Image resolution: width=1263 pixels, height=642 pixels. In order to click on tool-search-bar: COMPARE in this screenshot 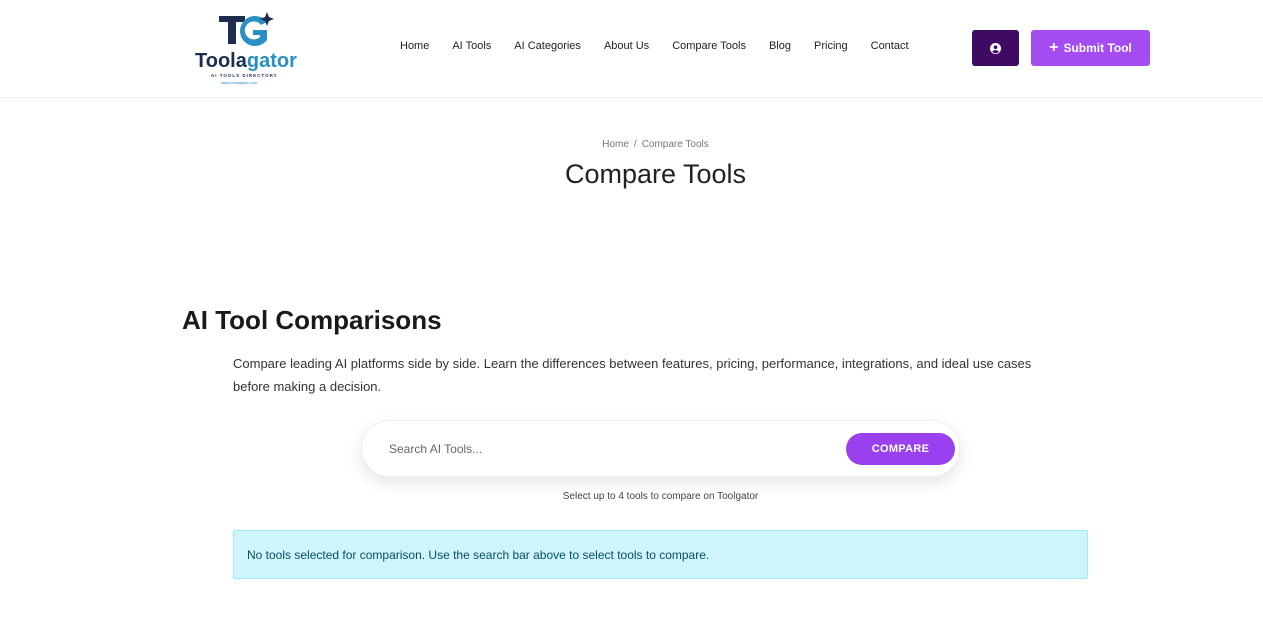, I will do `click(660, 448)`.